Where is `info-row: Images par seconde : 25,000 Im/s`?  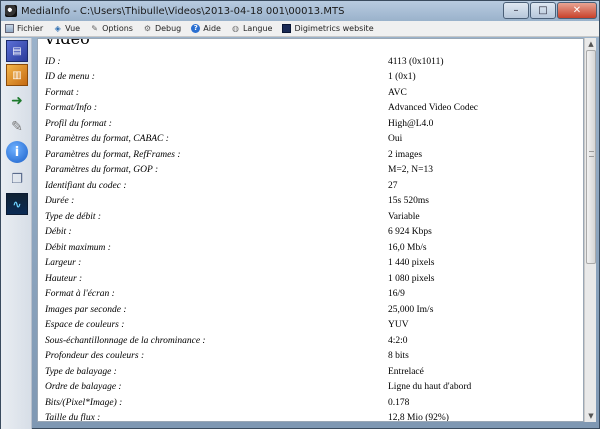 info-row: Images par seconde : 25,000 Im/s is located at coordinates (310, 310).